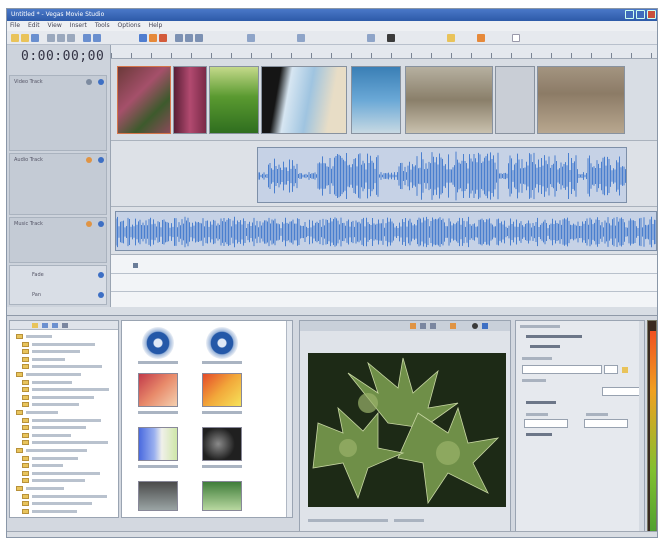 This screenshot has width=661, height=541. I want to click on music-track-header: Music Track, so click(58, 240).